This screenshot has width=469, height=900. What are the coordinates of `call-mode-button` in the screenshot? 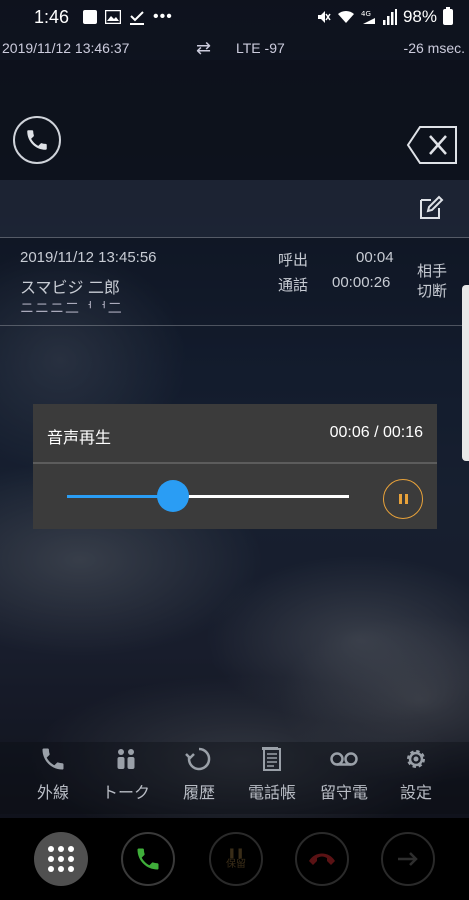 It's located at (37, 140).